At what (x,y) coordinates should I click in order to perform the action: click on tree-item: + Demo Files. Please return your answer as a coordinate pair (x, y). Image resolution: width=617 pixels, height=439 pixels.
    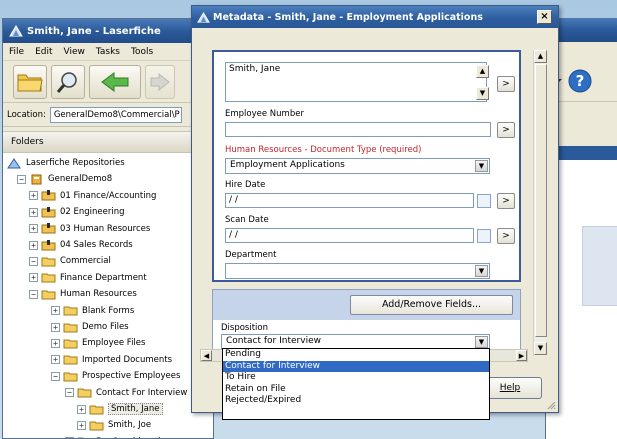
    Looking at the image, I should click on (90, 327).